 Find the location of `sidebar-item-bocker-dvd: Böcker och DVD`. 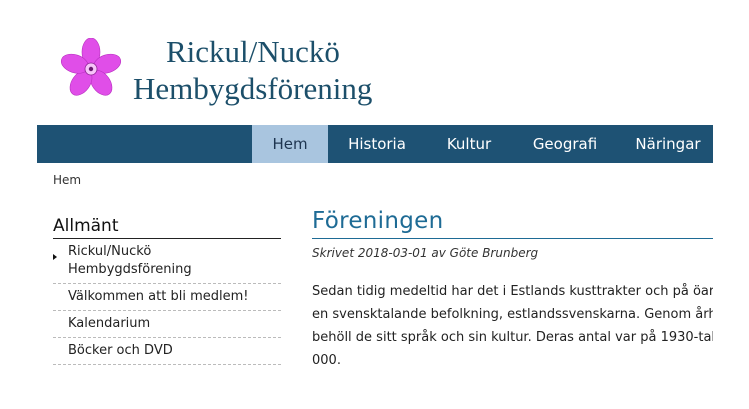

sidebar-item-bocker-dvd: Böcker och DVD is located at coordinates (167, 351).